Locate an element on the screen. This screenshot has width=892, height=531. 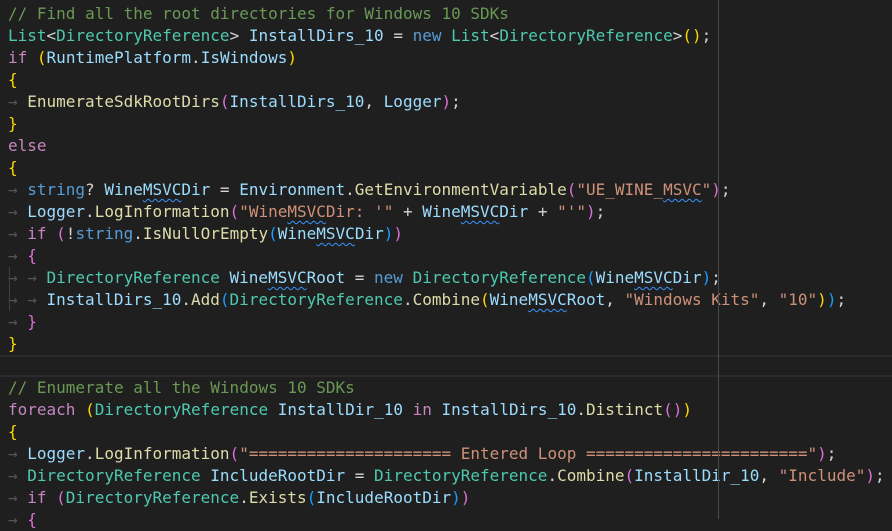
code-token: + is located at coordinates (543, 211).